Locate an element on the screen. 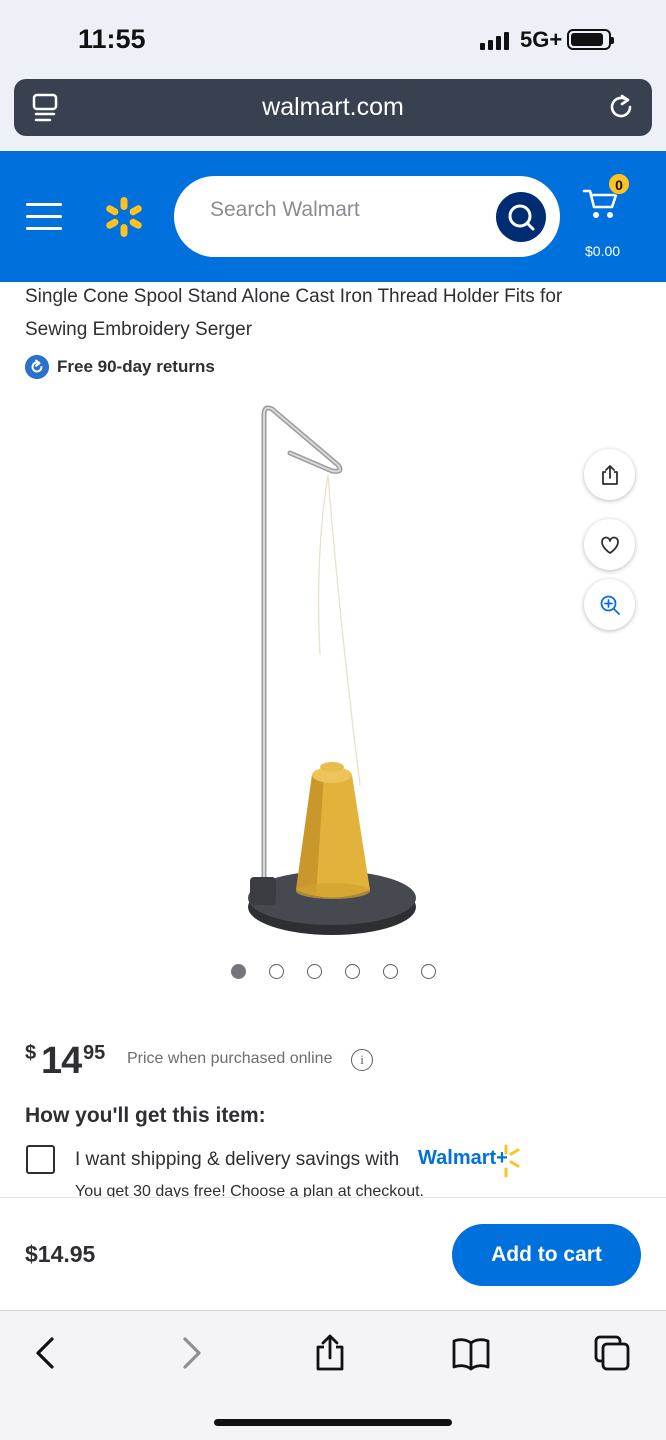  search-box is located at coordinates (367, 216).